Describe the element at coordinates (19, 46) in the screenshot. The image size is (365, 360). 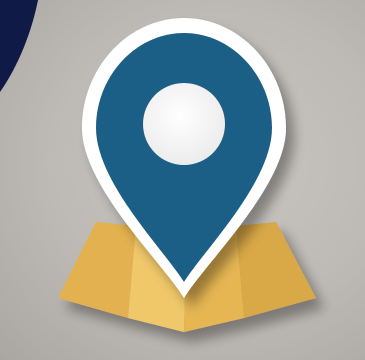
I see `dark-navy-corner-shape` at that location.